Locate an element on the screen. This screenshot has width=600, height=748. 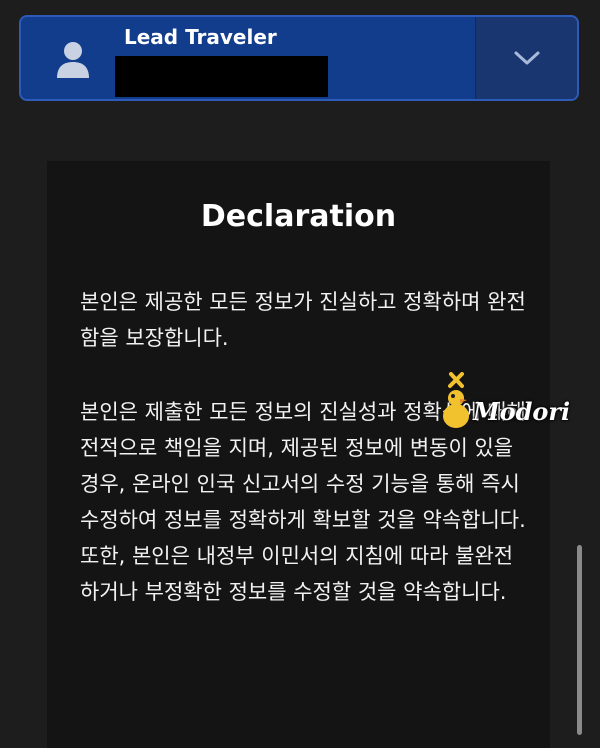
declaration-paragraph-1: 본인은 제공한 모든 정보가 진실하고 정확하며 완전함을 보장합니다. is located at coordinates (303, 320).